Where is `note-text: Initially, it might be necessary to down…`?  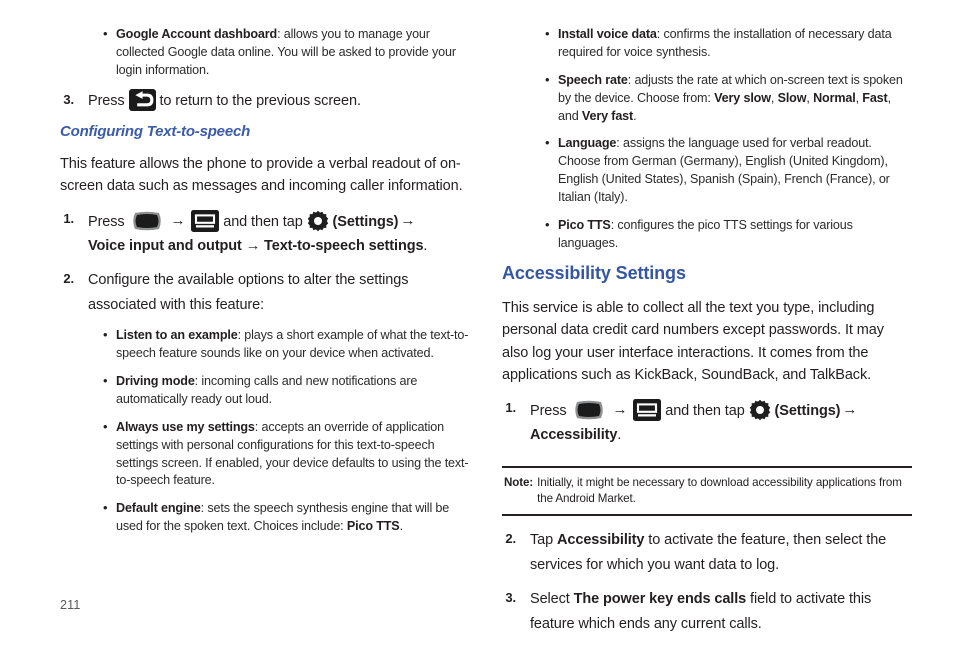
note-text: Initially, it might be necessary to down… is located at coordinates (719, 491).